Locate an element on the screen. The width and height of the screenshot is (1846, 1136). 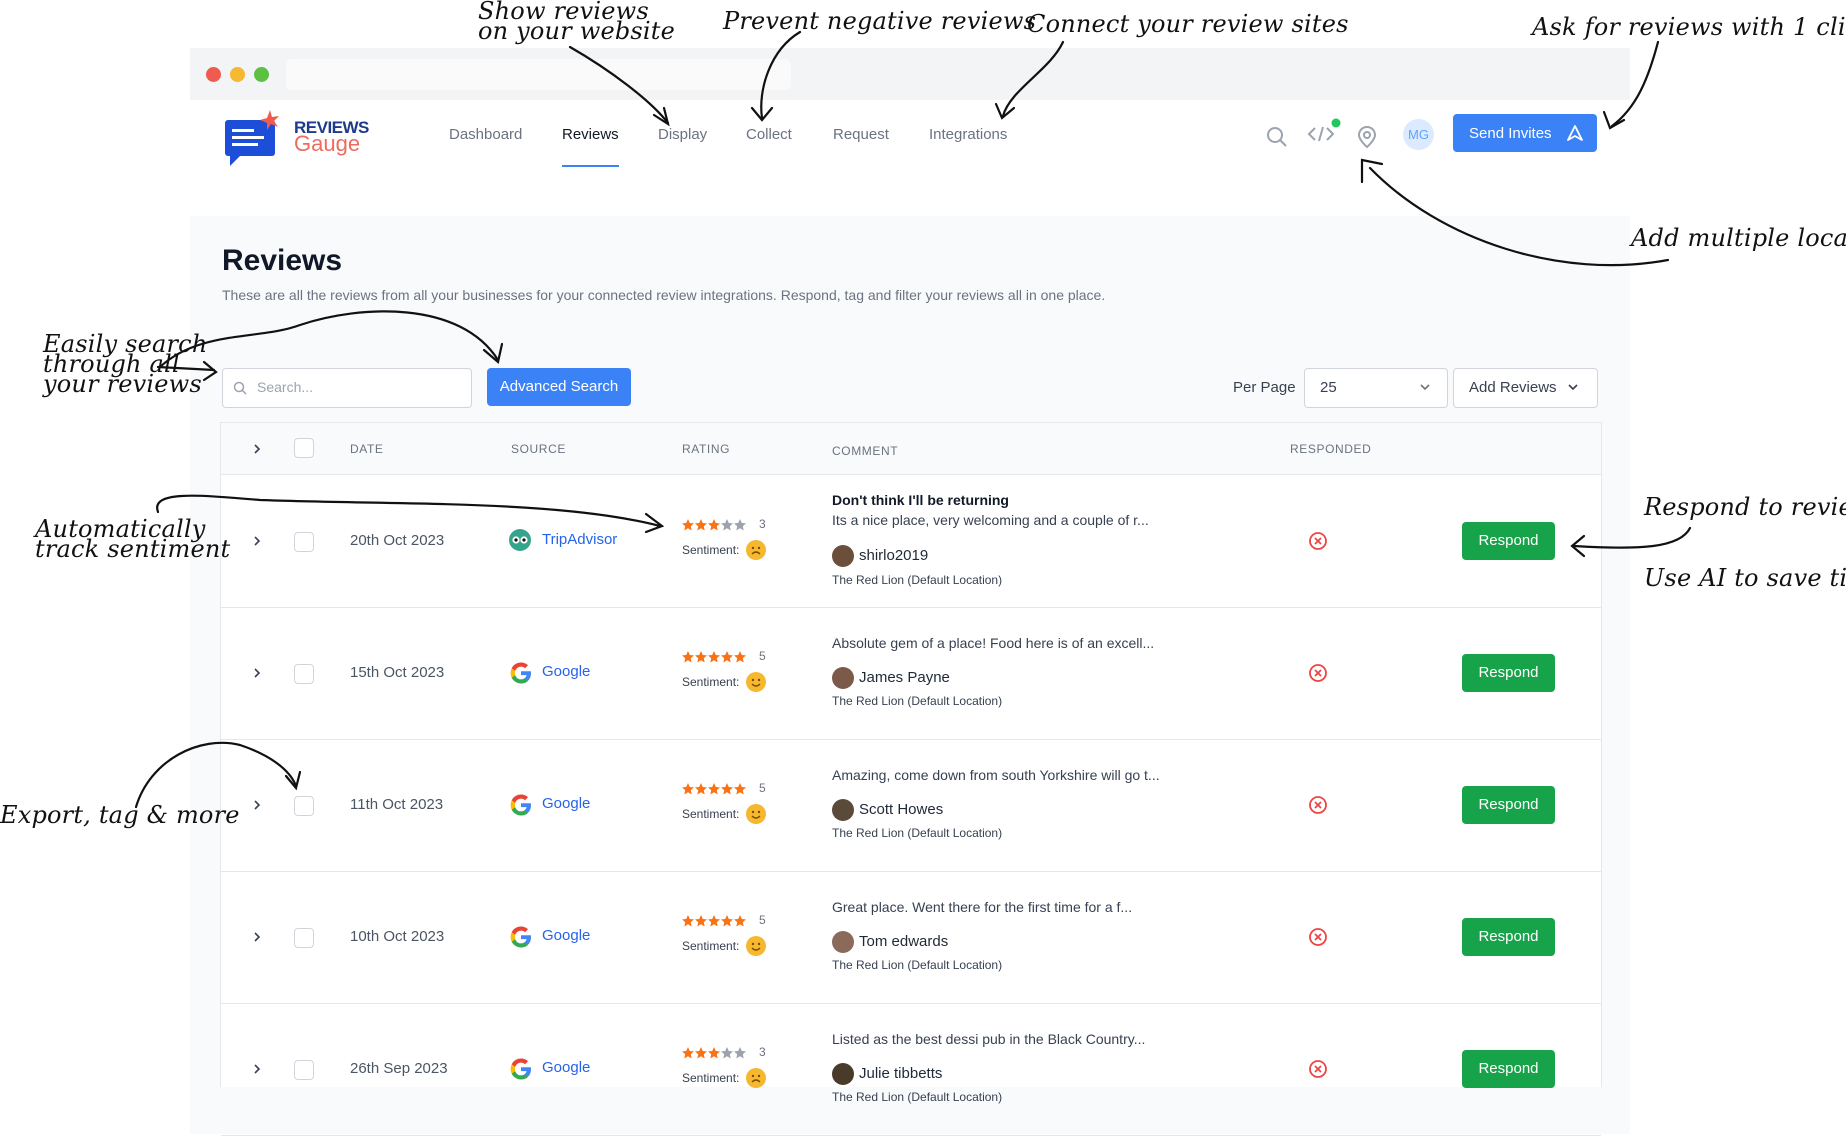
col-source: SOURCE is located at coordinates (538, 449).